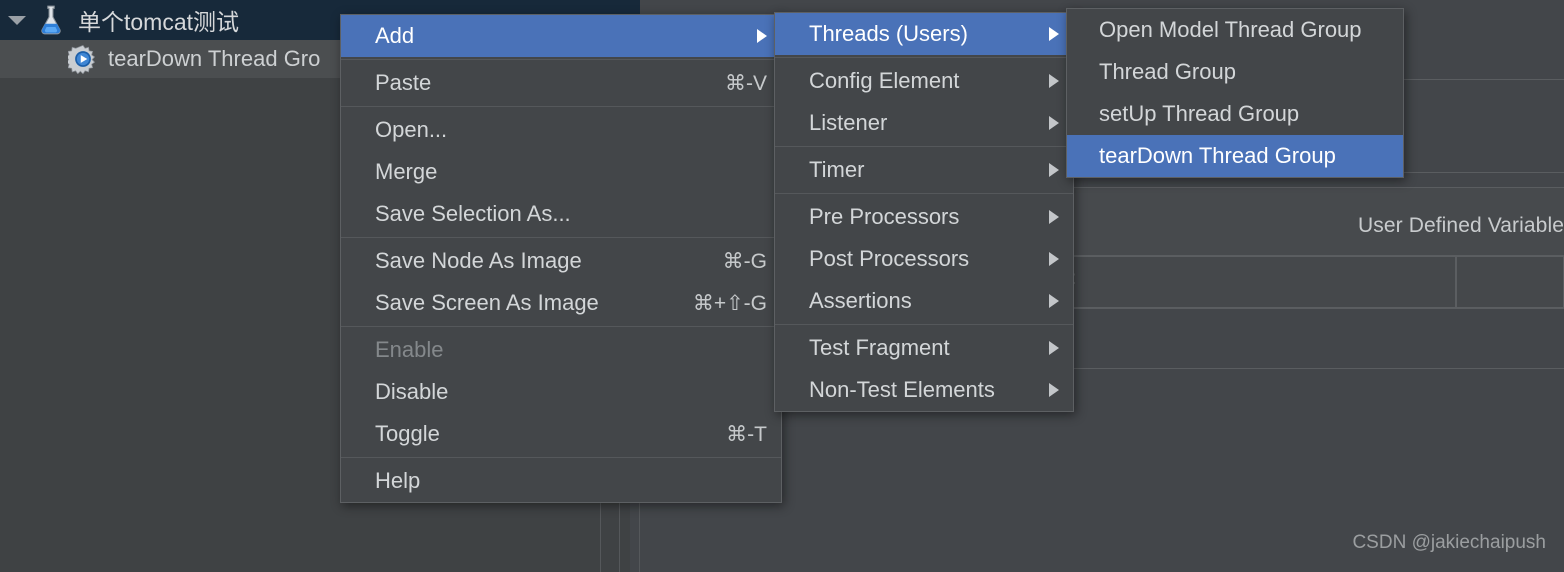 Image resolution: width=1564 pixels, height=572 pixels. What do you see at coordinates (744, 261) in the screenshot?
I see `menu-item-shortcut: ⌘-G` at bounding box center [744, 261].